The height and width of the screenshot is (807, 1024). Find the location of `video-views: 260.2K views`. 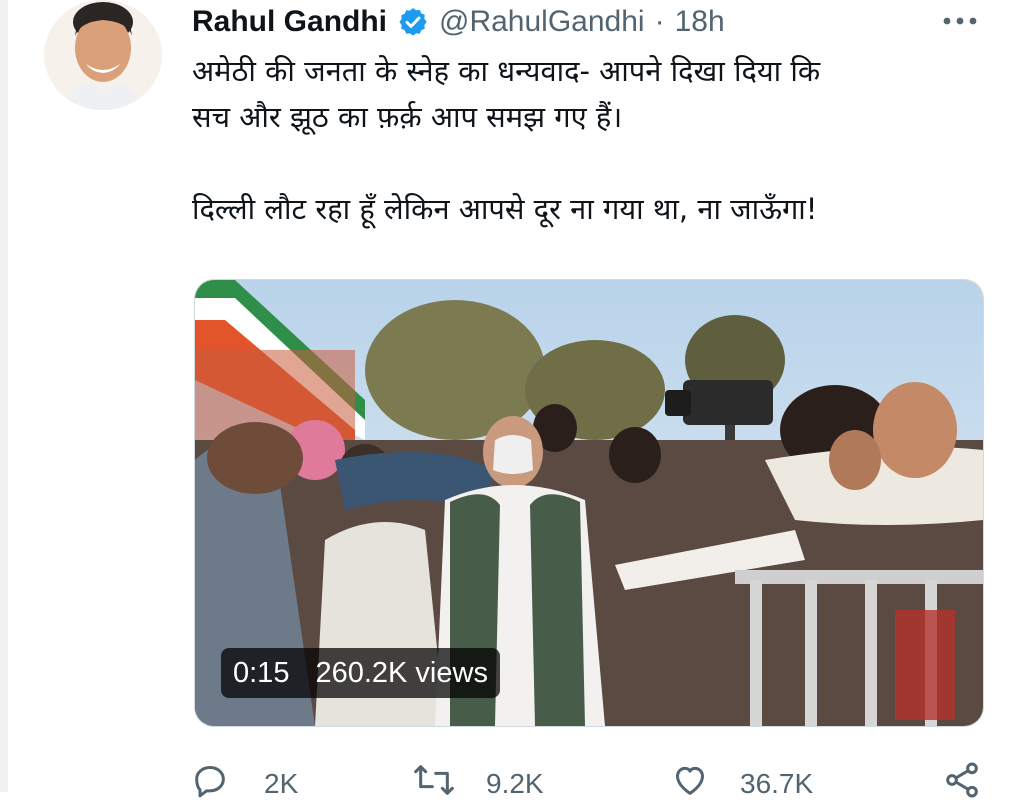

video-views: 260.2K views is located at coordinates (401, 672).